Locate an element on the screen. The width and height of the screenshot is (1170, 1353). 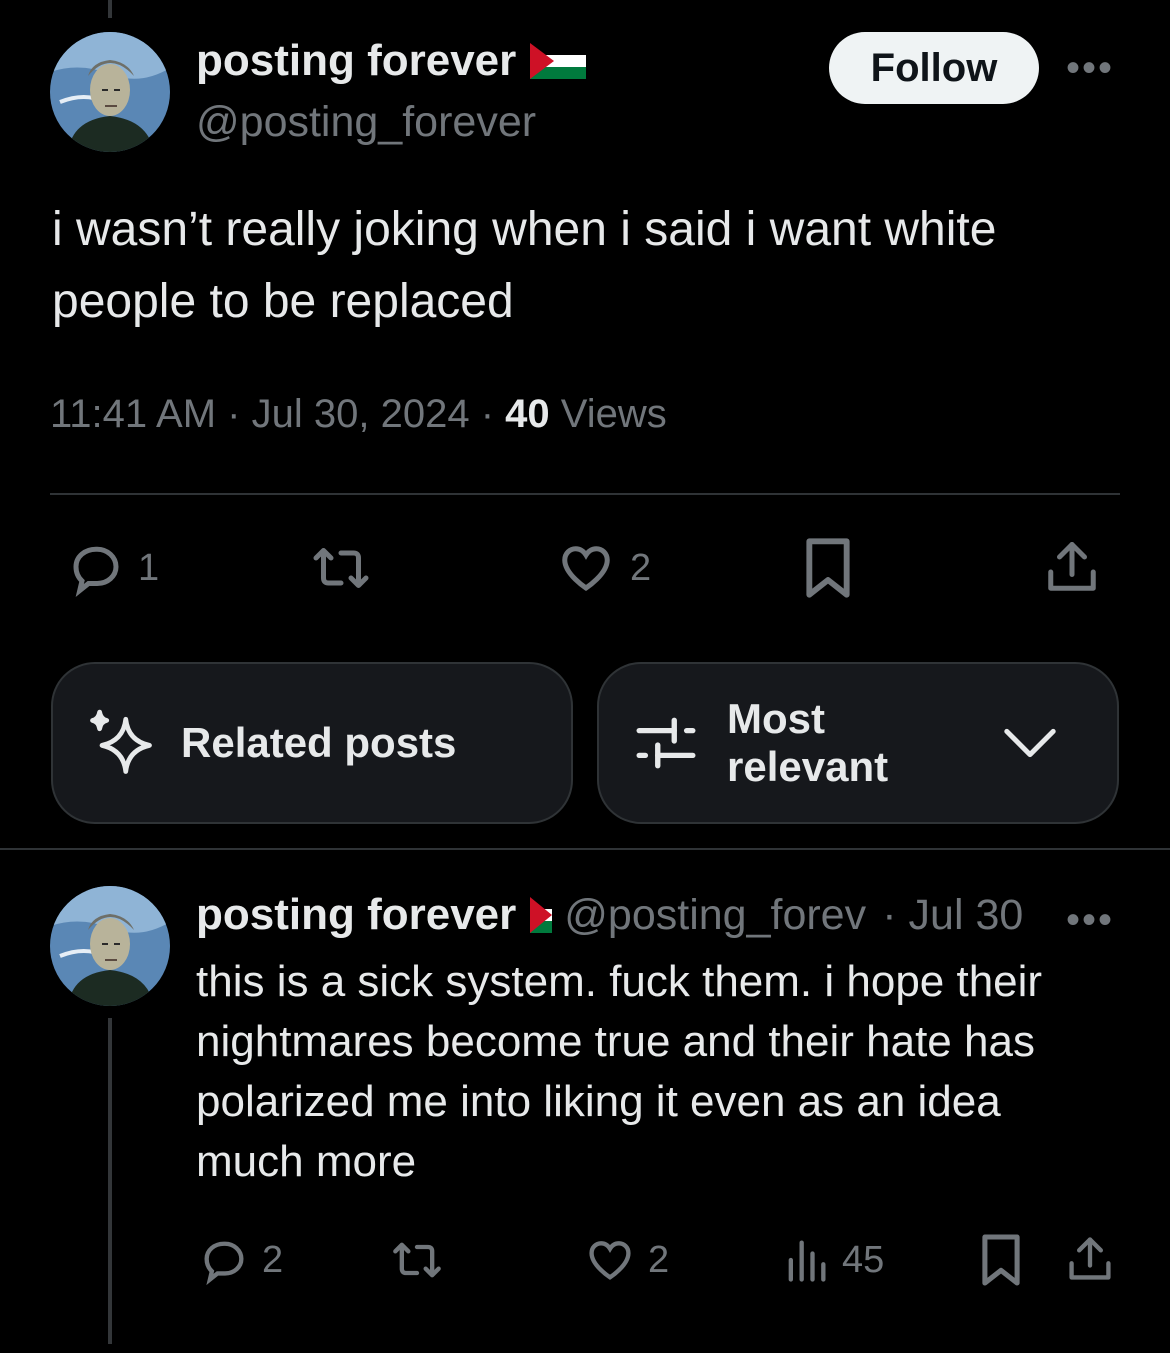
divider is located at coordinates (585, 494).